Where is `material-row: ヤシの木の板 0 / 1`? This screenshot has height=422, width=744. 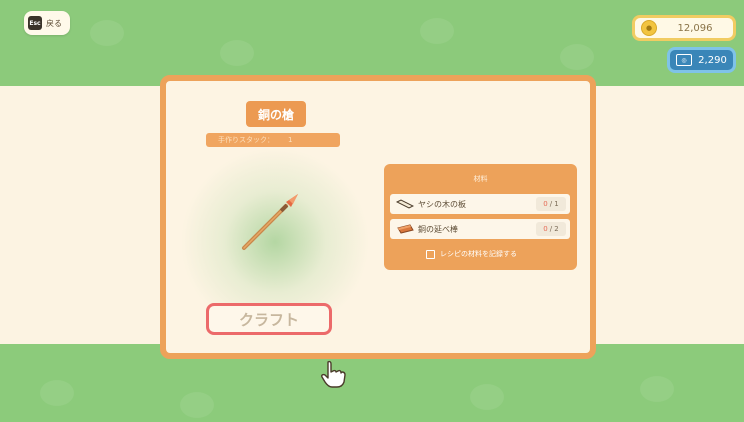
material-row: ヤシの木の板 0 / 1 is located at coordinates (480, 204).